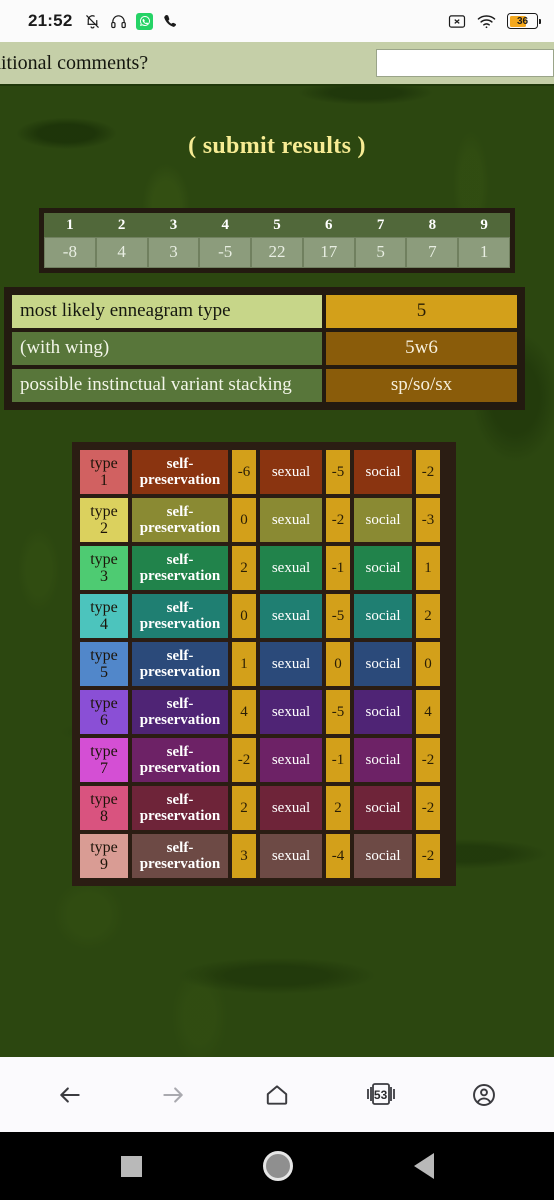 The width and height of the screenshot is (554, 1200). Describe the element at coordinates (104, 856) in the screenshot. I see `type-swatch-cell: type 9` at that location.